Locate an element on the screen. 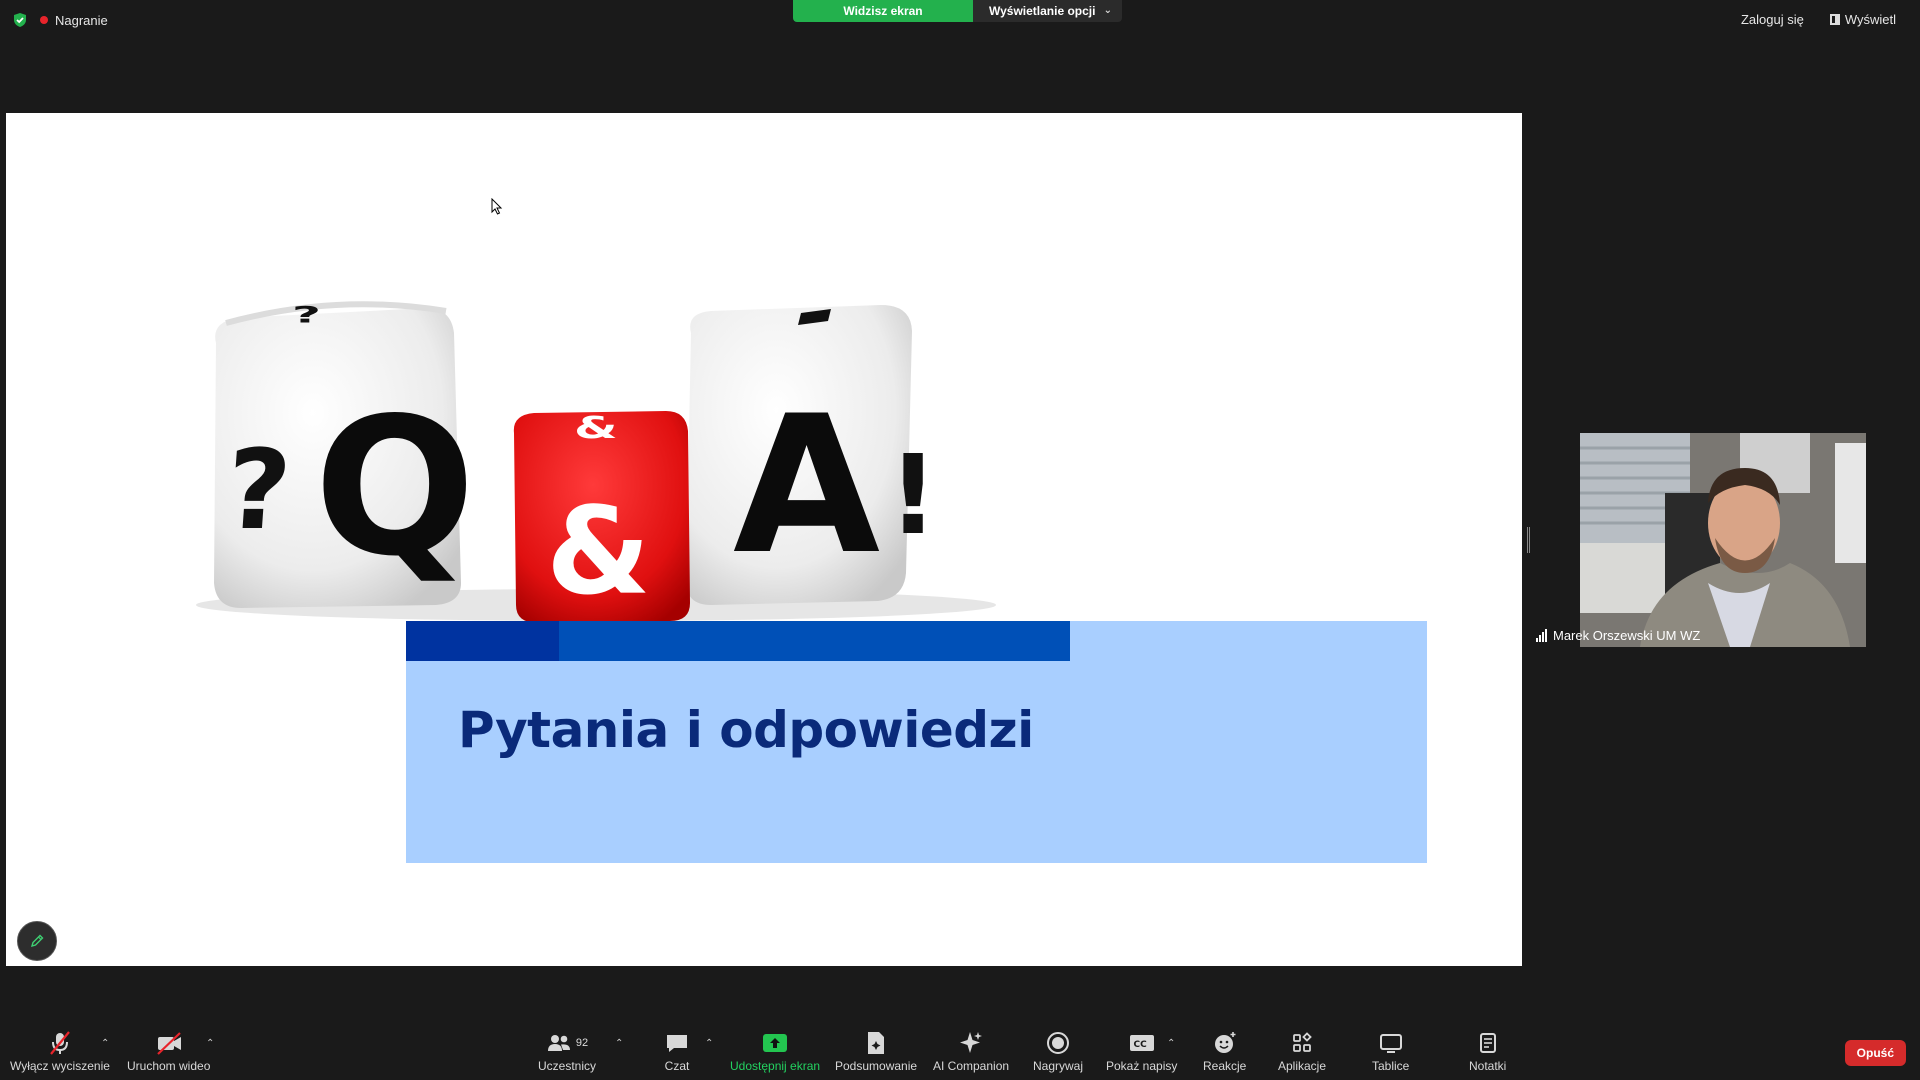 The height and width of the screenshot is (1080, 1920). top-right-controls: Zaloguj się Wyświetl is located at coordinates (1818, 19).